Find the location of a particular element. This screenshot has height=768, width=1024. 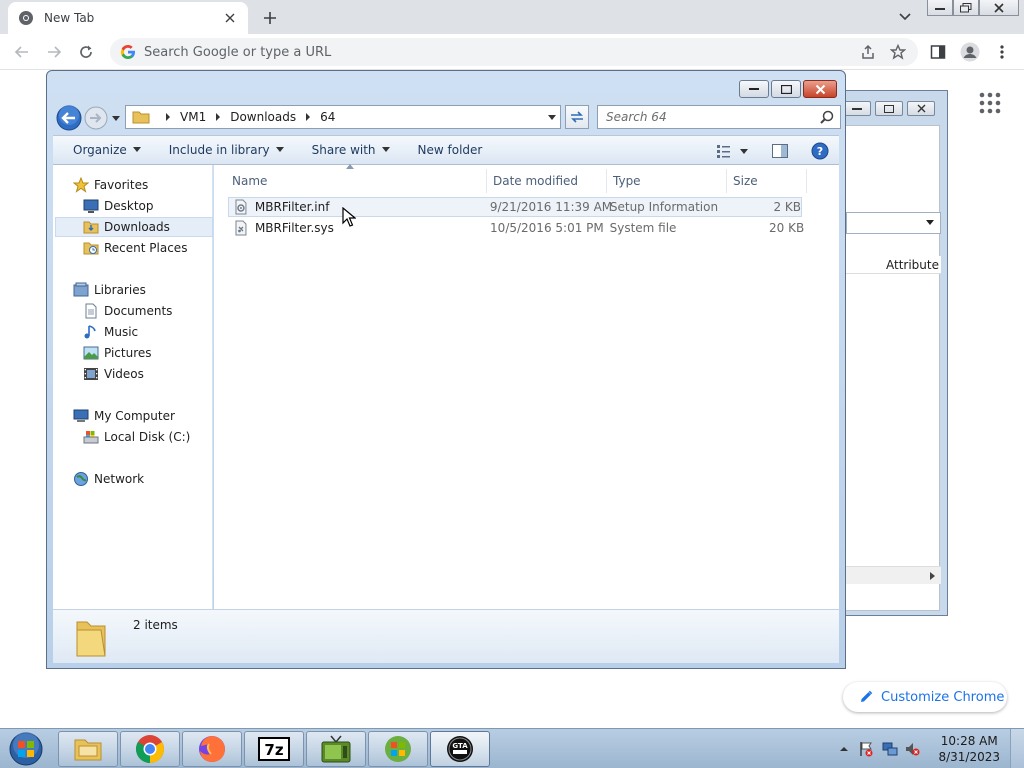

nav-documents-label: Documents is located at coordinates (138, 311).